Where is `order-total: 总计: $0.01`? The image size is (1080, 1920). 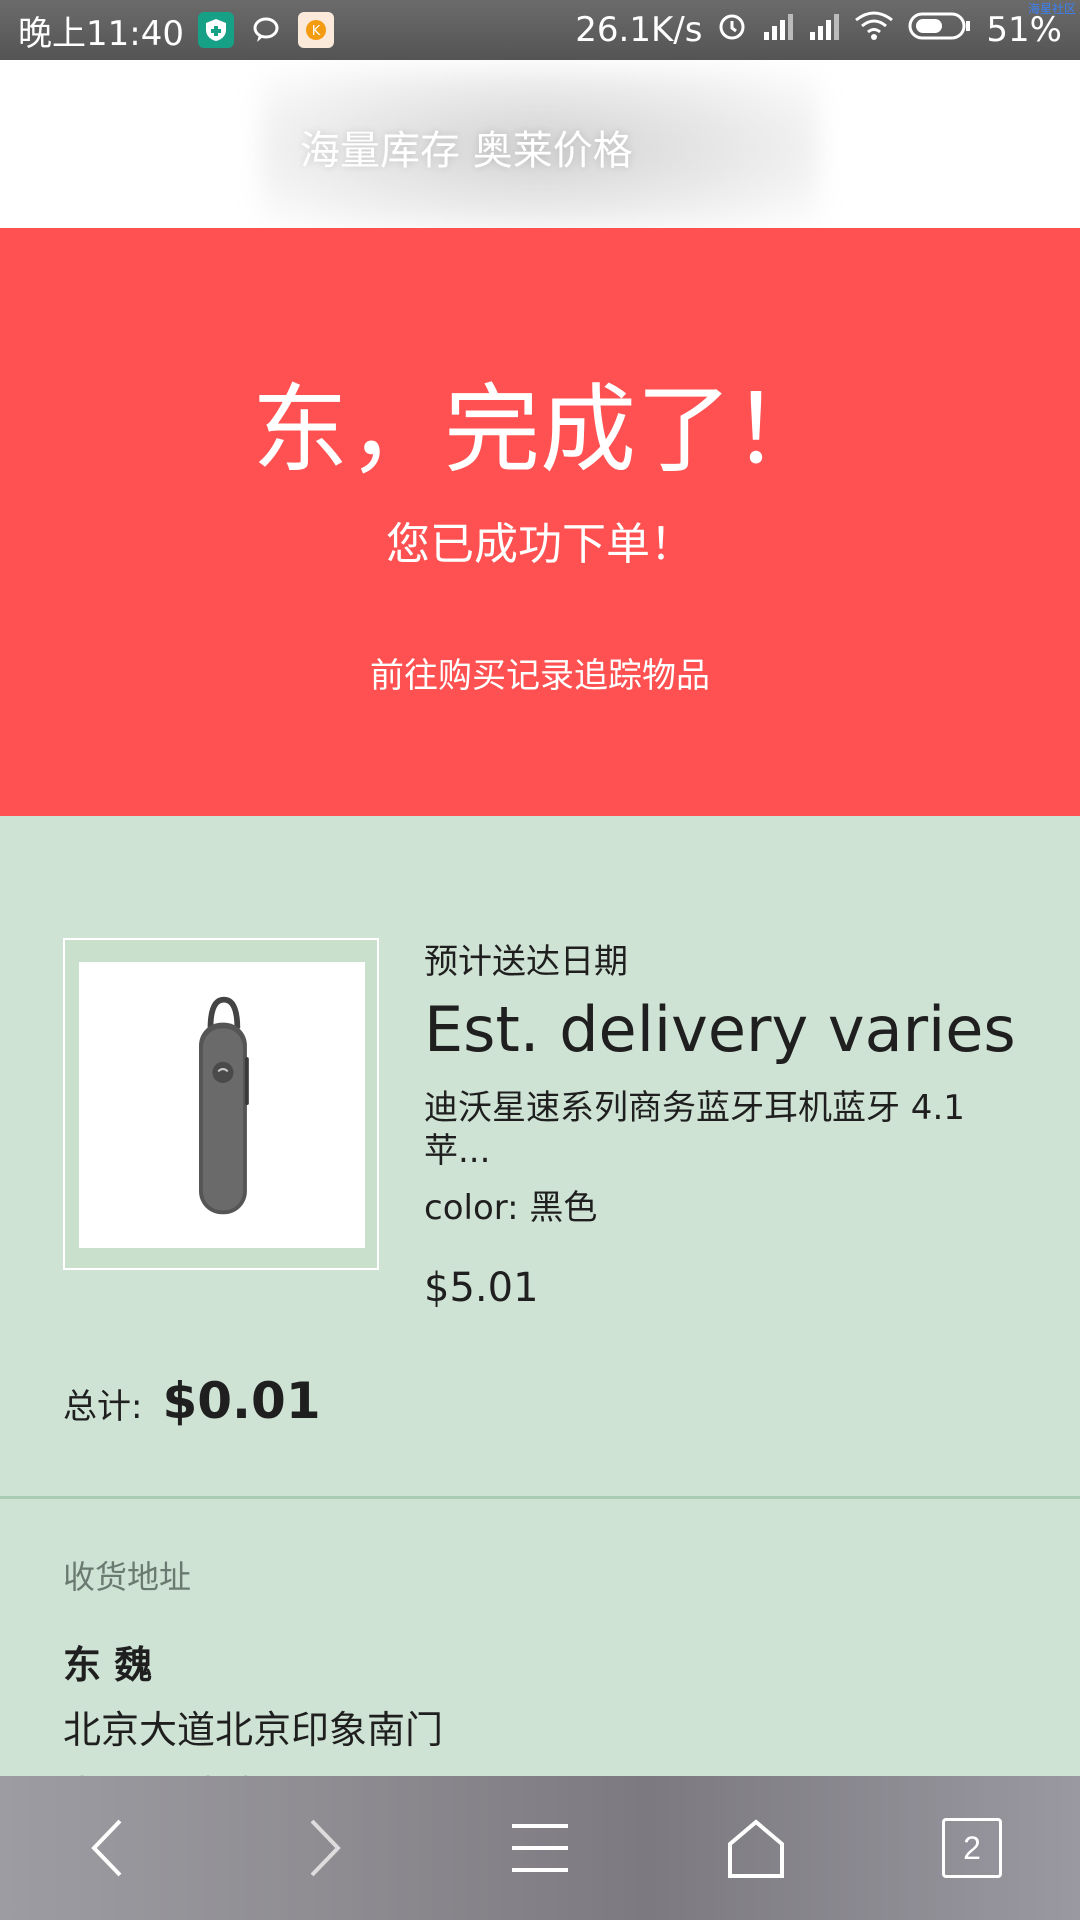
order-total: 总计: $0.01 is located at coordinates (192, 1401).